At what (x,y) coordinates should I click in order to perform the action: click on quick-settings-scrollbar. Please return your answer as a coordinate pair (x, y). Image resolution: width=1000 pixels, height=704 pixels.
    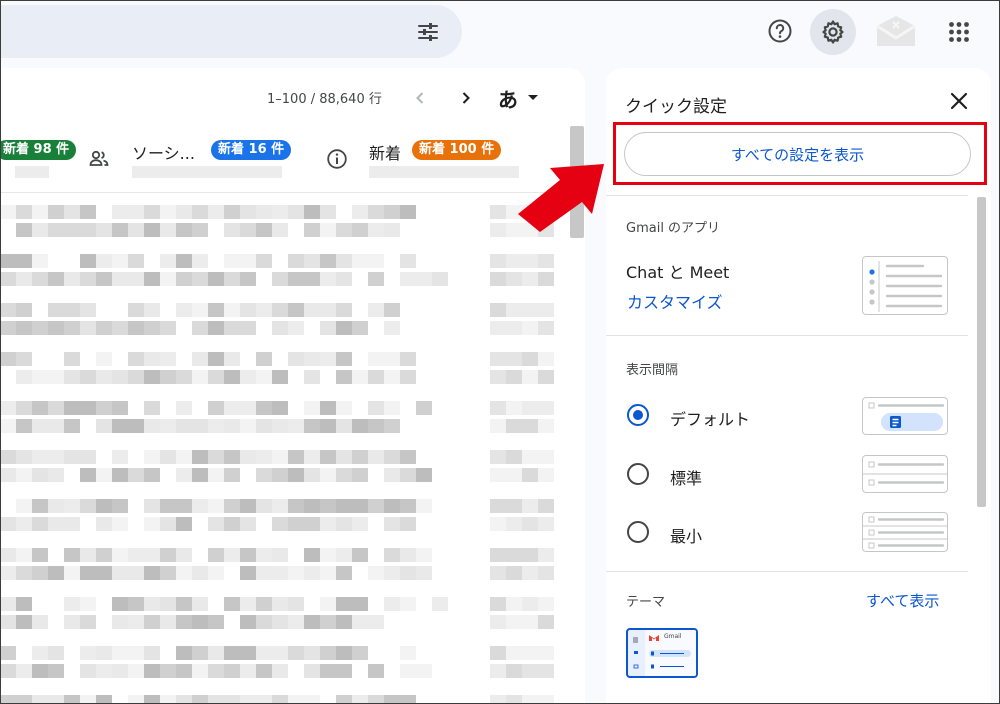
    Looking at the image, I should click on (981, 352).